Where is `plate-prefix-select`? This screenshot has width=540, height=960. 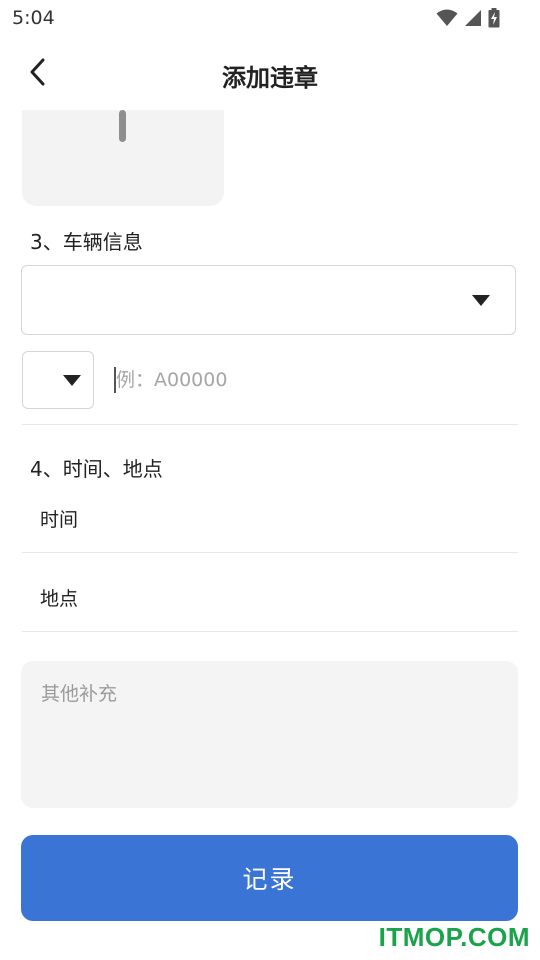 plate-prefix-select is located at coordinates (58, 380).